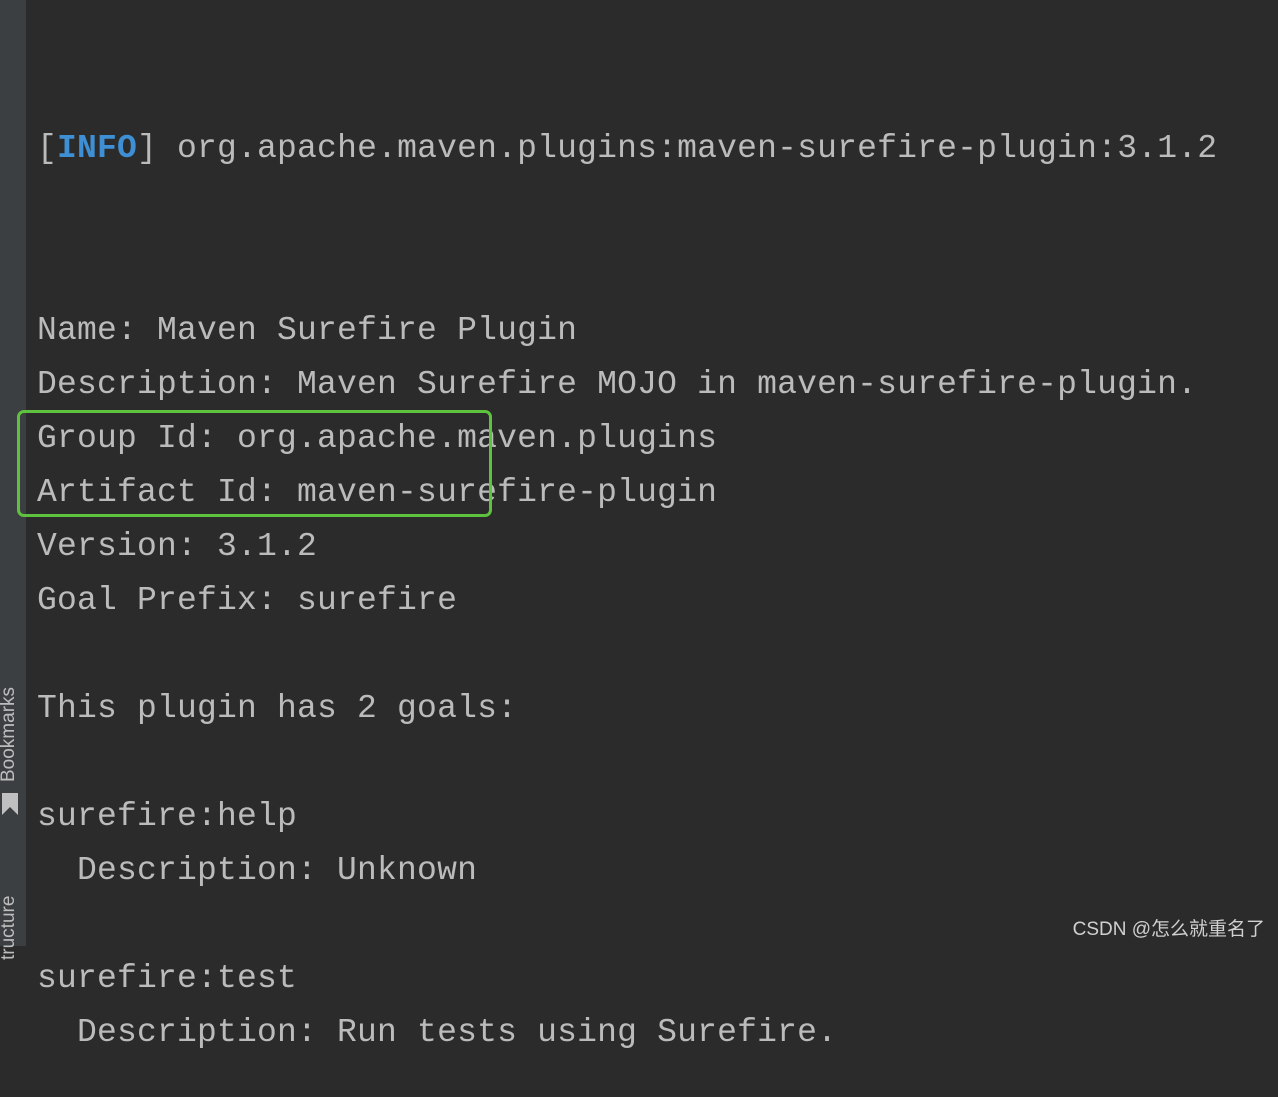 The width and height of the screenshot is (1278, 1097). I want to click on console-line: Description: Run tests using Surefire., so click(437, 1032).